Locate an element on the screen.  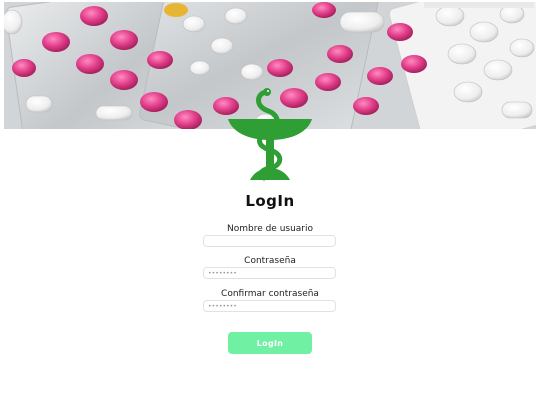
bowl-of-hygieia-icon is located at coordinates (270, 136).